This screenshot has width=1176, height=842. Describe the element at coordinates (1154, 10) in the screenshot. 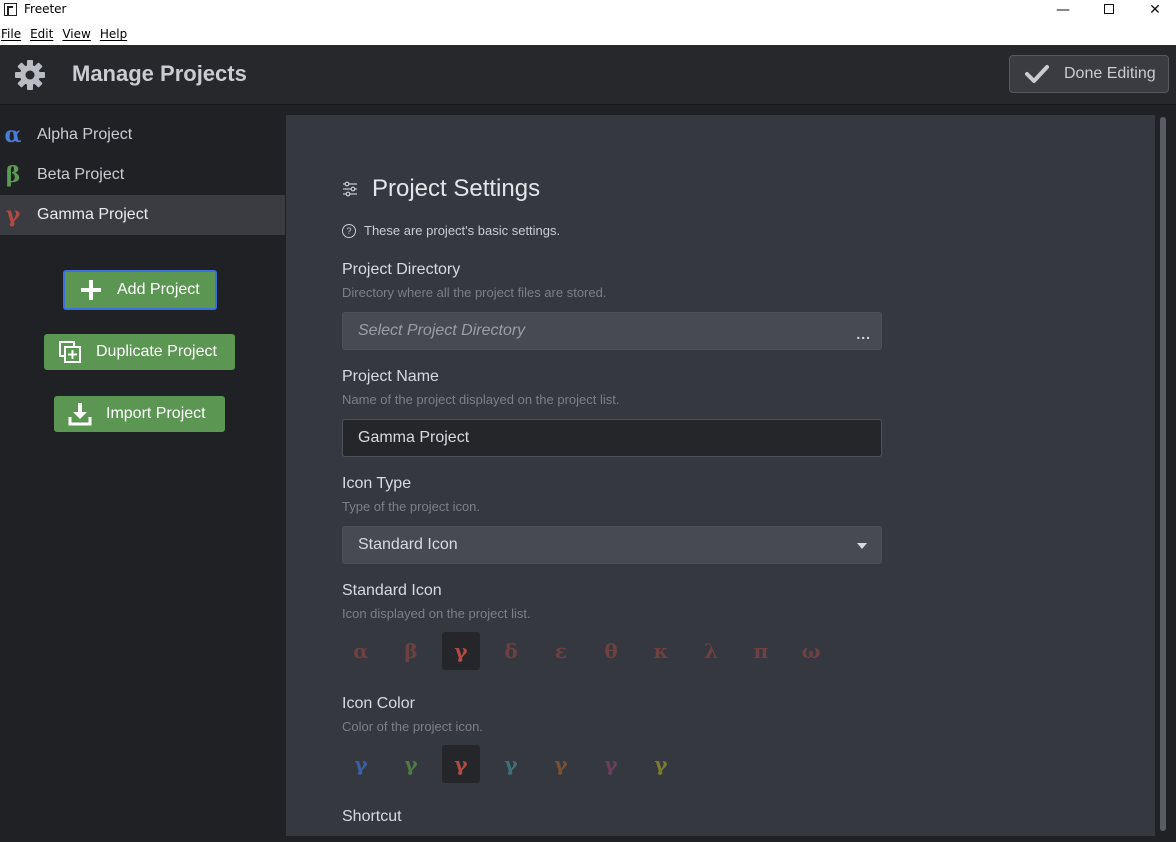

I see `close-icon: ✕` at that location.